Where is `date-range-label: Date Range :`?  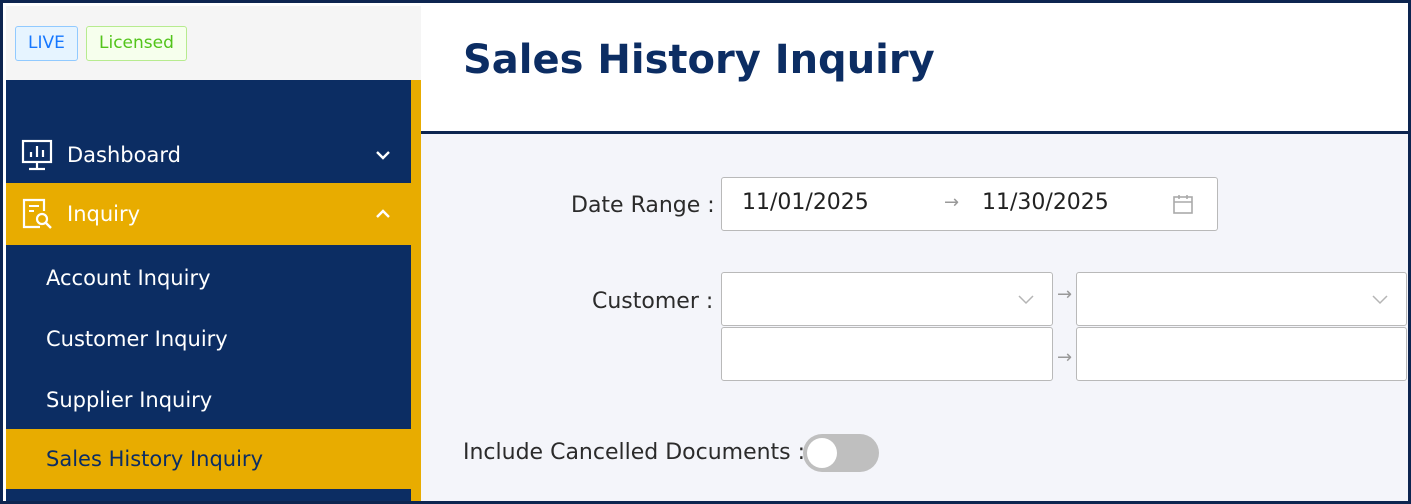 date-range-label: Date Range : is located at coordinates (643, 205).